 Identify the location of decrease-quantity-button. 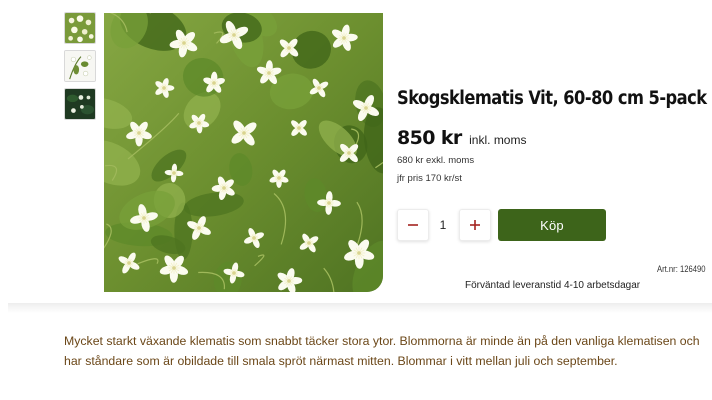
(413, 225).